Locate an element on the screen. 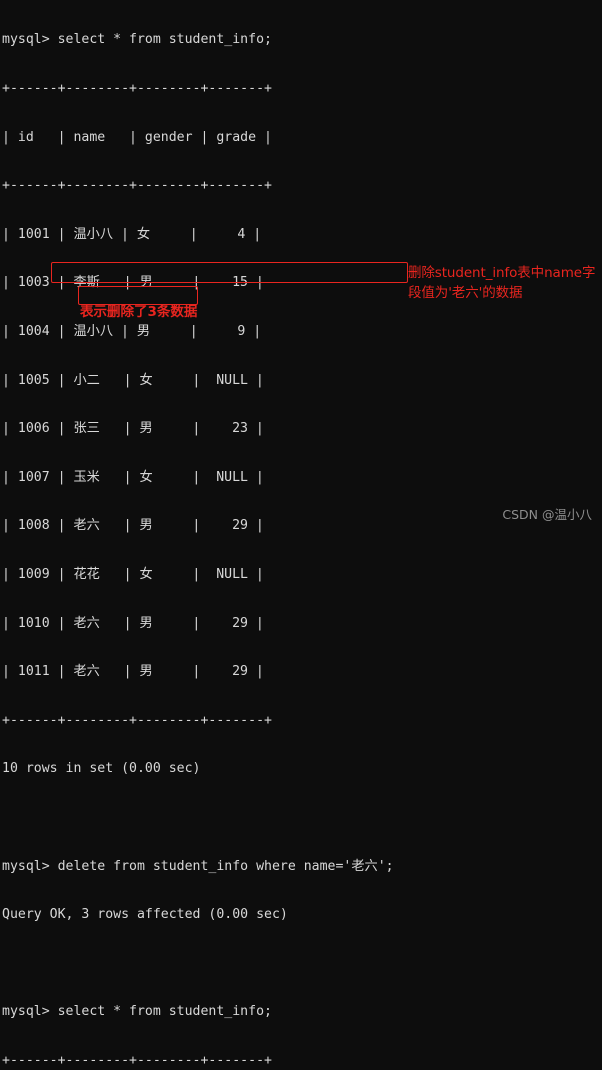 Image resolution: width=602 pixels, height=1070 pixels. table-row: | 1011 | 老六 | 男 | 29 | is located at coordinates (133, 672).